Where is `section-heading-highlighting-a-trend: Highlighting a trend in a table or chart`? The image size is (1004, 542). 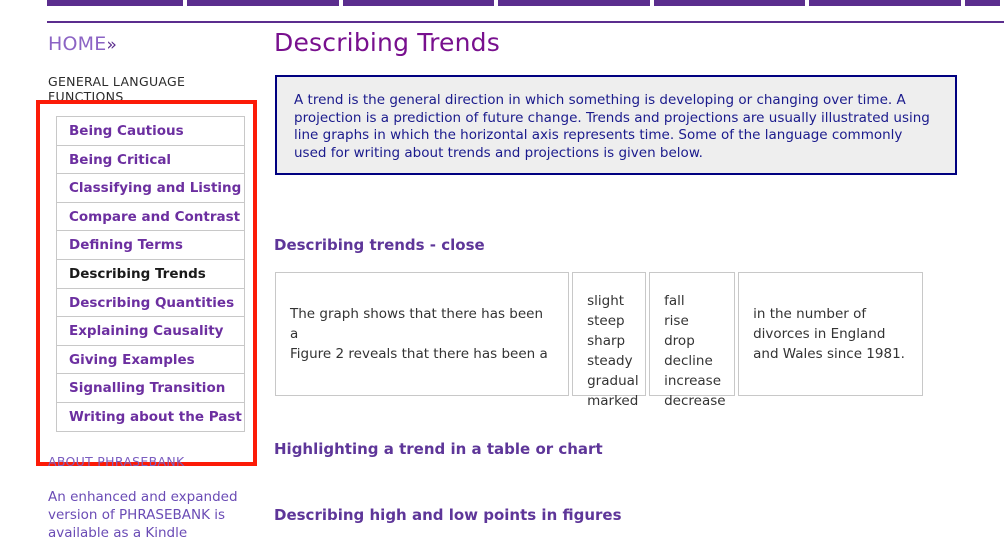 section-heading-highlighting-a-trend: Highlighting a trend in a table or chart is located at coordinates (438, 449).